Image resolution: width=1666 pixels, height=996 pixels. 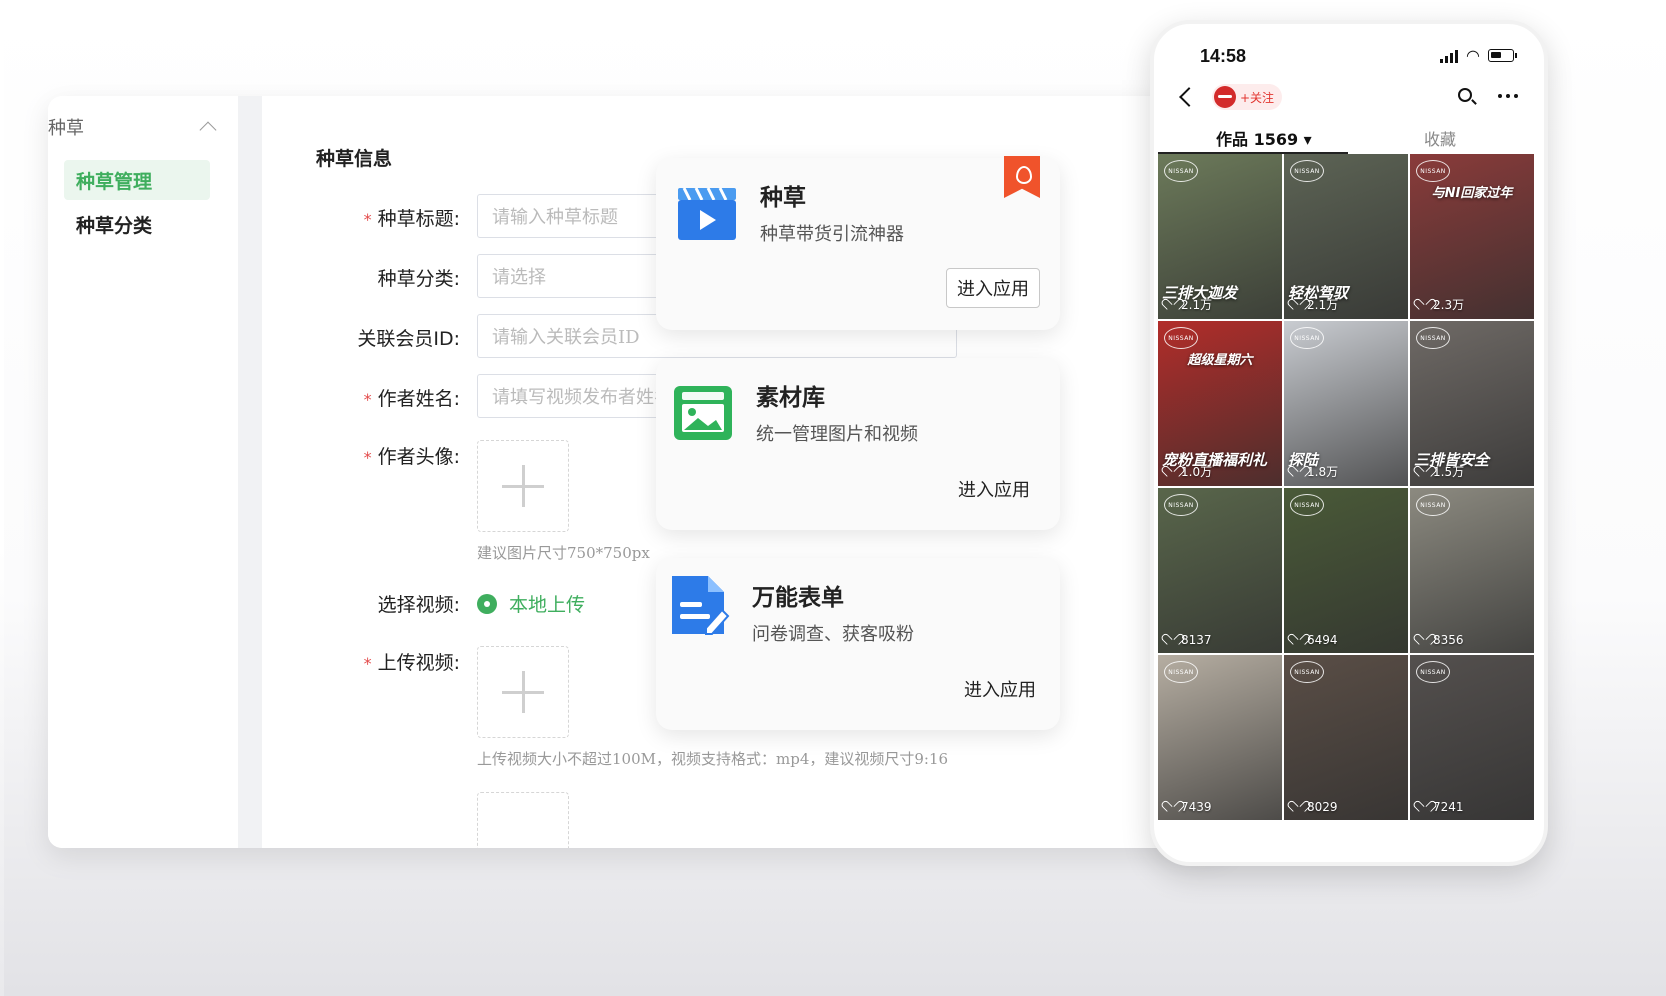 What do you see at coordinates (1189, 97) in the screenshot?
I see `back-icon` at bounding box center [1189, 97].